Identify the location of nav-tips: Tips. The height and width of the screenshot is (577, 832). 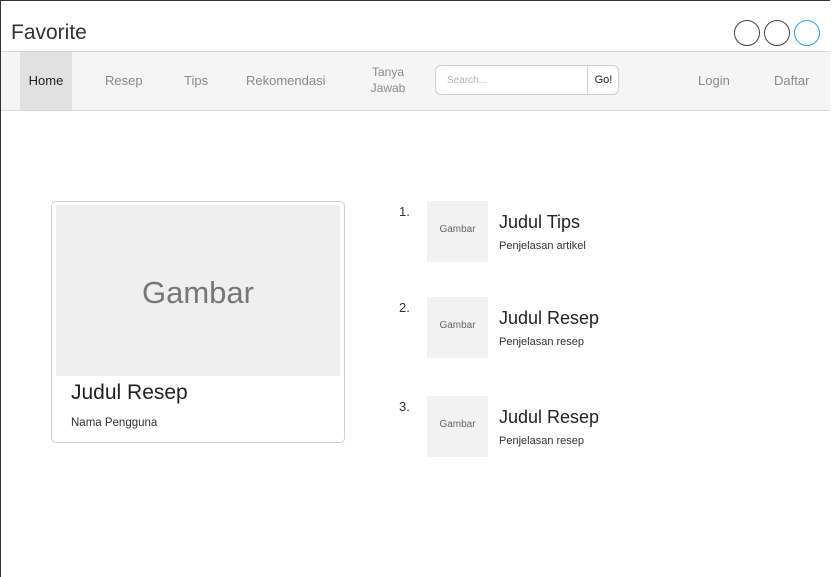
(196, 81).